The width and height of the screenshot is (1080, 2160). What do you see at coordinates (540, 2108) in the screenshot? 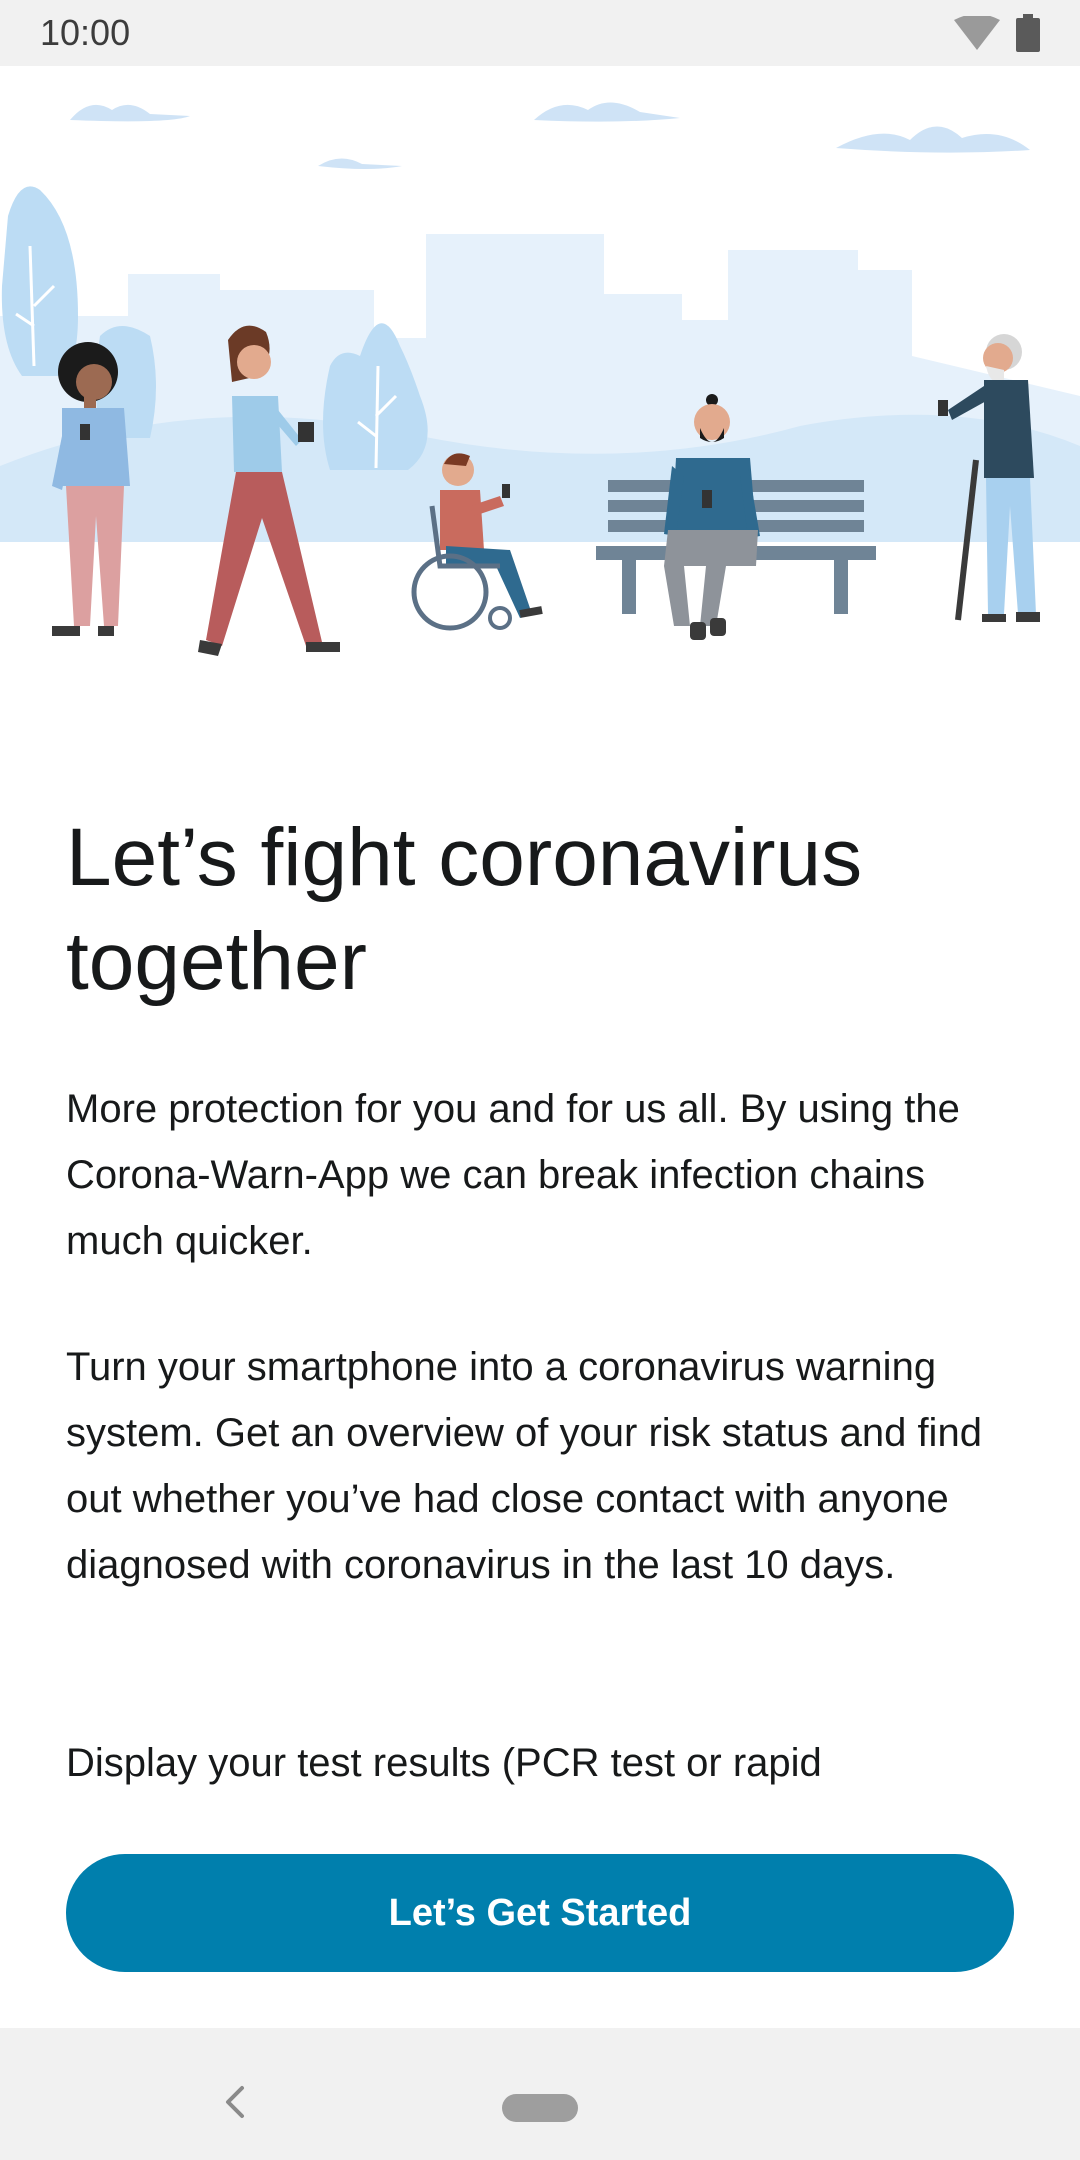
I see `home-pill-icon` at bounding box center [540, 2108].